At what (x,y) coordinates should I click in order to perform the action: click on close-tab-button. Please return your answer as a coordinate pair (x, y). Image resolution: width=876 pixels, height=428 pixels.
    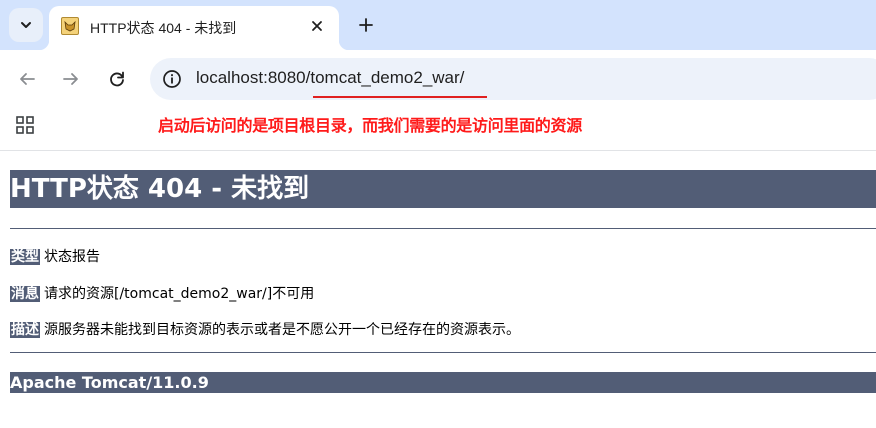
    Looking at the image, I should click on (317, 26).